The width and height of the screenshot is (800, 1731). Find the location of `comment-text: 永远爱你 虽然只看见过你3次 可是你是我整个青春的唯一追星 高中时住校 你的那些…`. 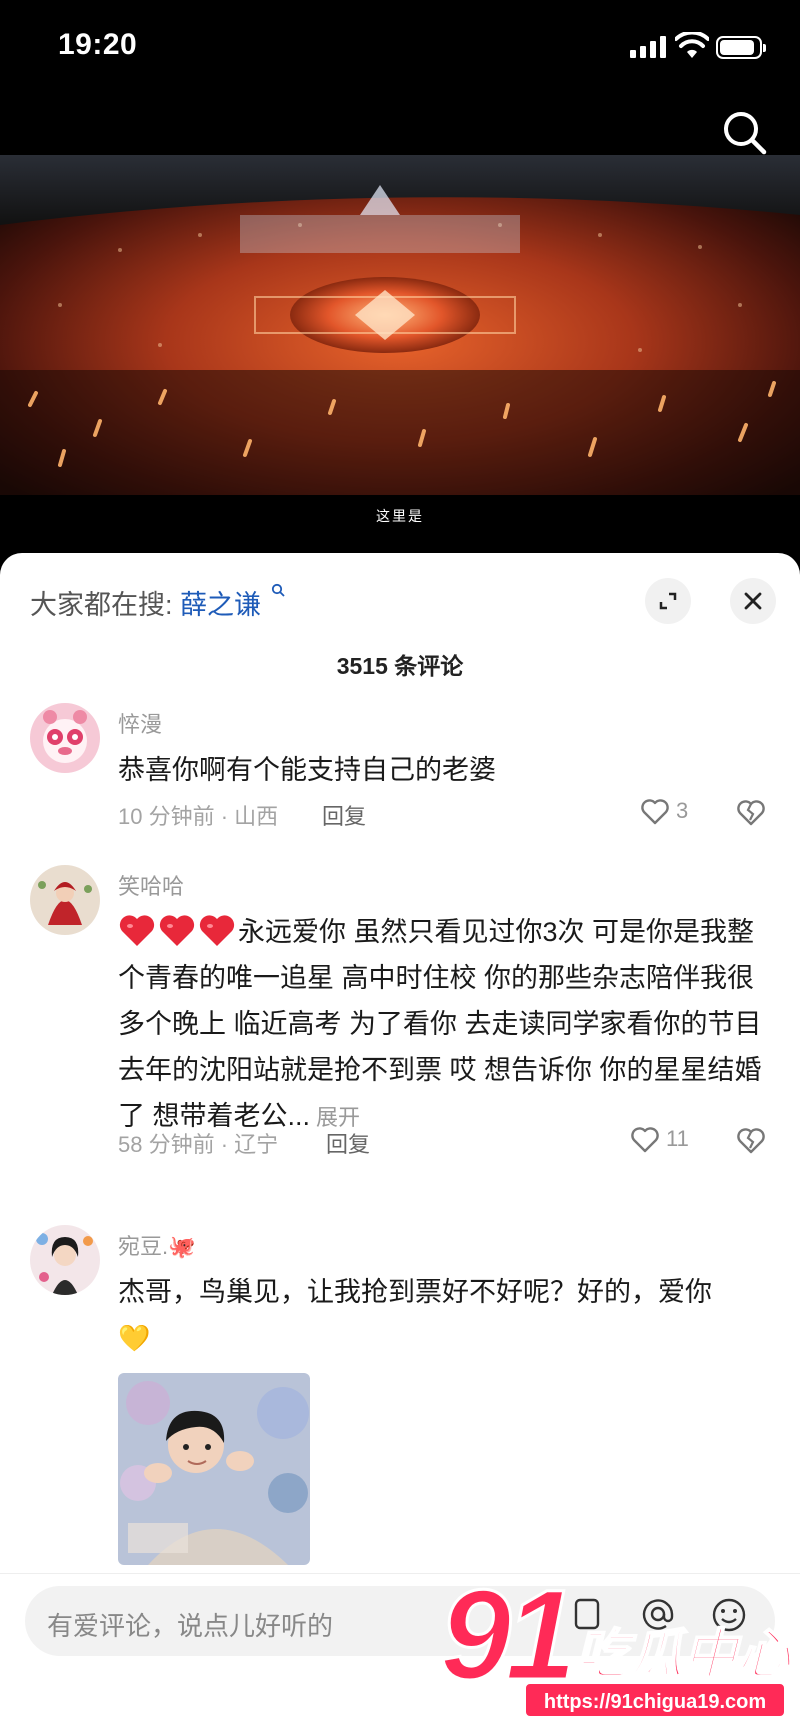

comment-text: 永远爱你 虽然只看见过你3次 可是你是我整个青春的唯一追星 高中时住校 你的那些… is located at coordinates (440, 1024).